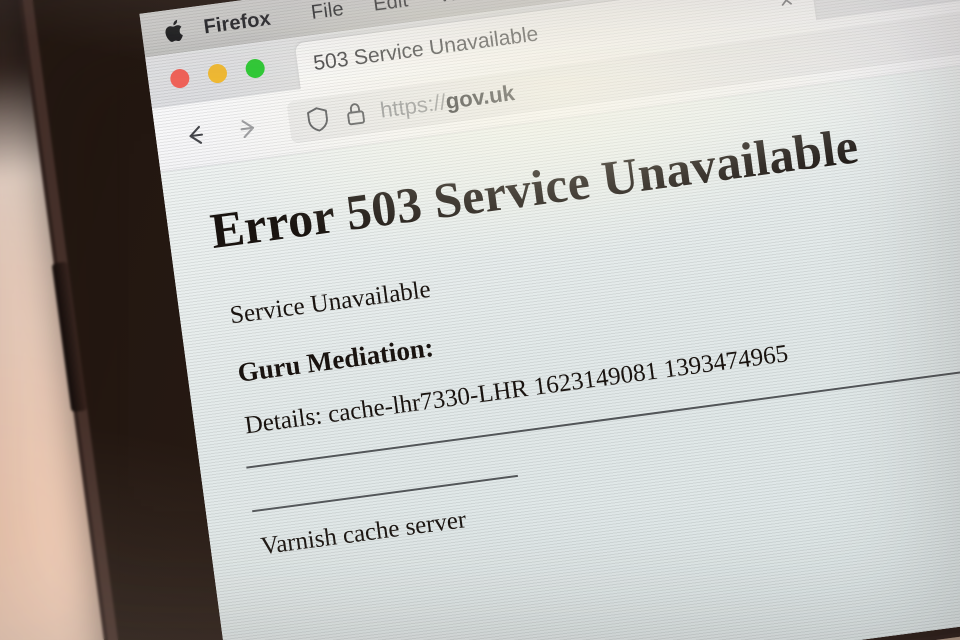  Describe the element at coordinates (355, 113) in the screenshot. I see `padlock-icon` at that location.